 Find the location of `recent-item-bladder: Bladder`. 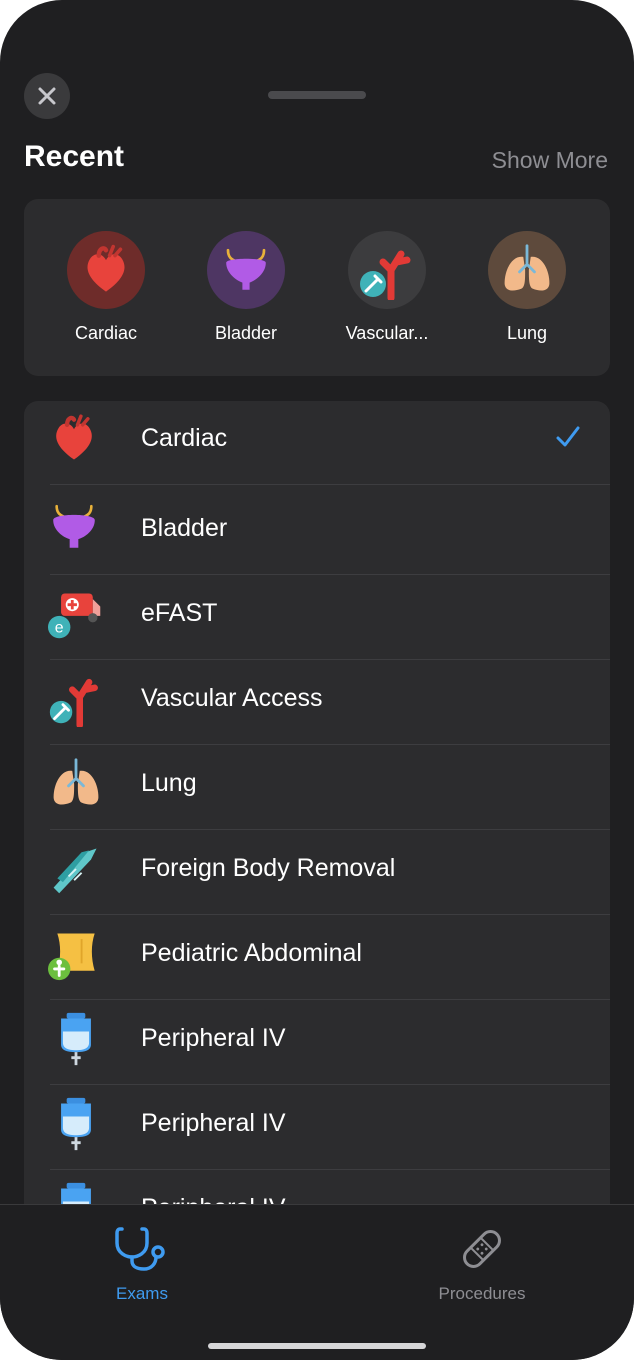

recent-item-bladder: Bladder is located at coordinates (246, 287).